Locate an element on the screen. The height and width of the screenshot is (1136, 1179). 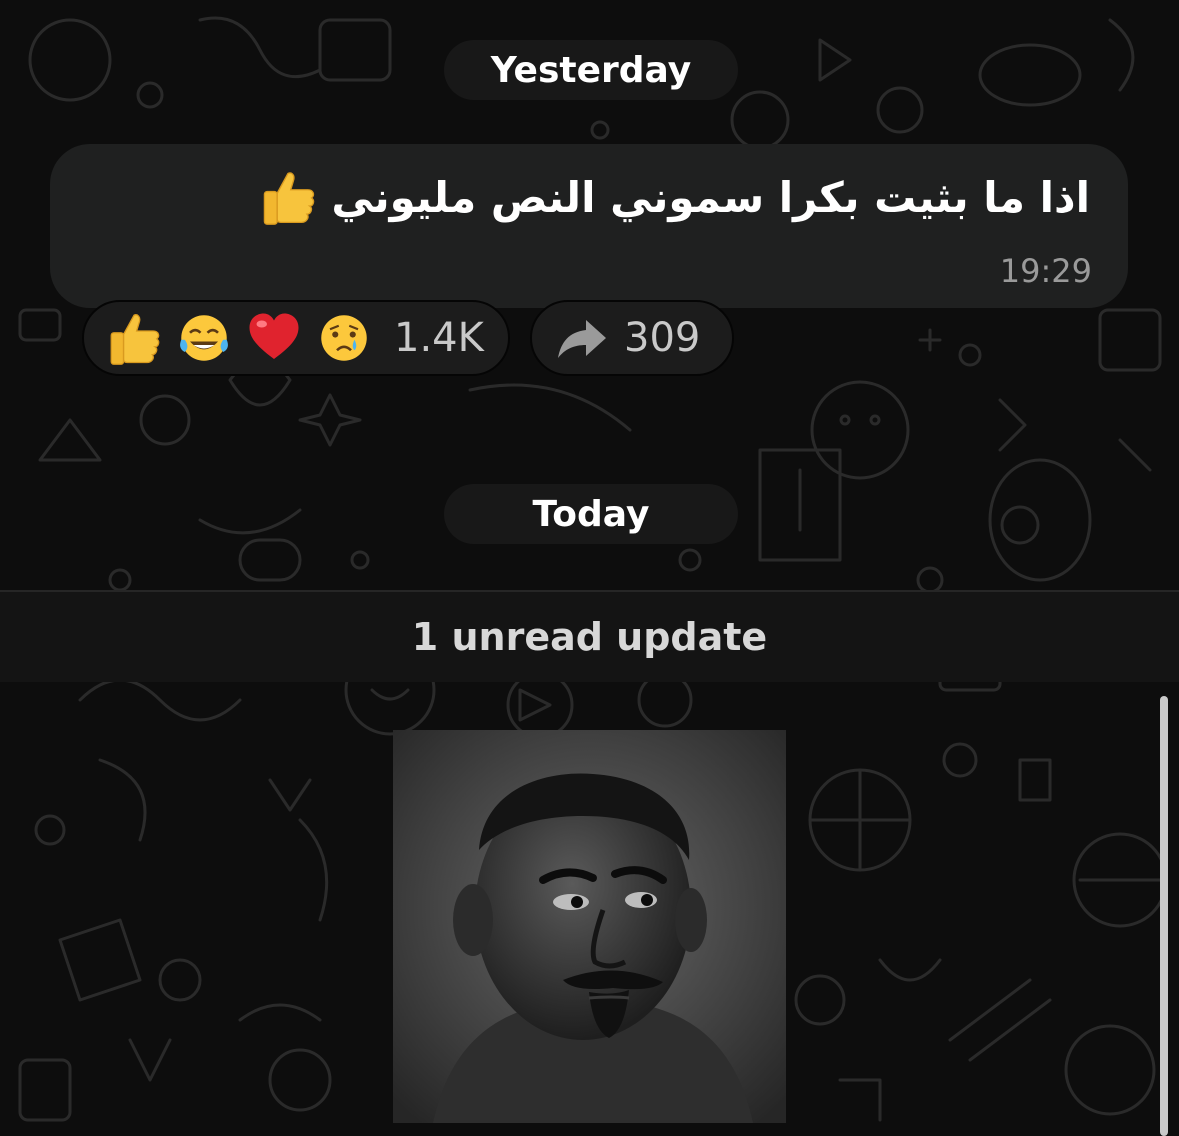
crying-face-icon is located at coordinates (344, 338).